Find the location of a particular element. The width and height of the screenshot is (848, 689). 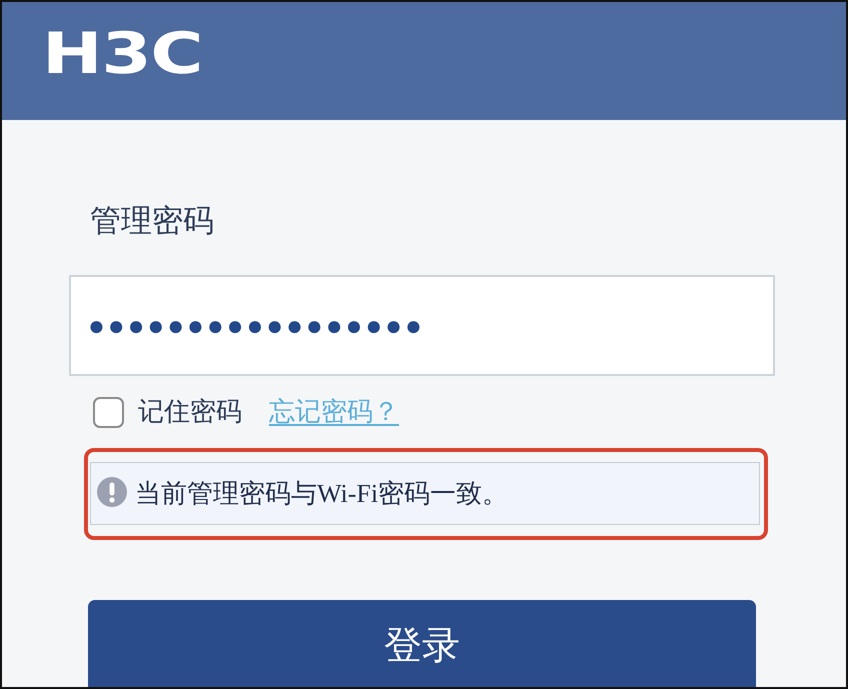

notice-text: 当前管理密码与Wi-Fi密码一致。 is located at coordinates (321, 494).